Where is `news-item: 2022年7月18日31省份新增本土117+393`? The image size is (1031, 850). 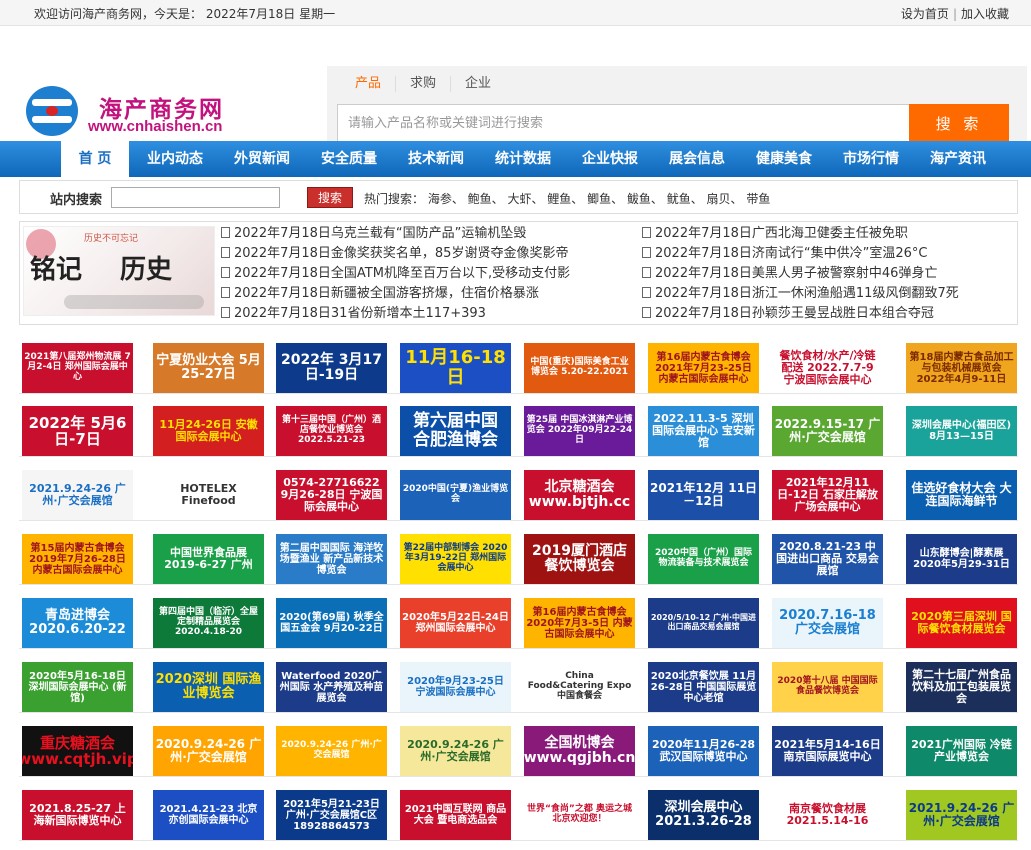 news-item: 2022年7月18日31省份新增本土117+393 is located at coordinates (395, 314).